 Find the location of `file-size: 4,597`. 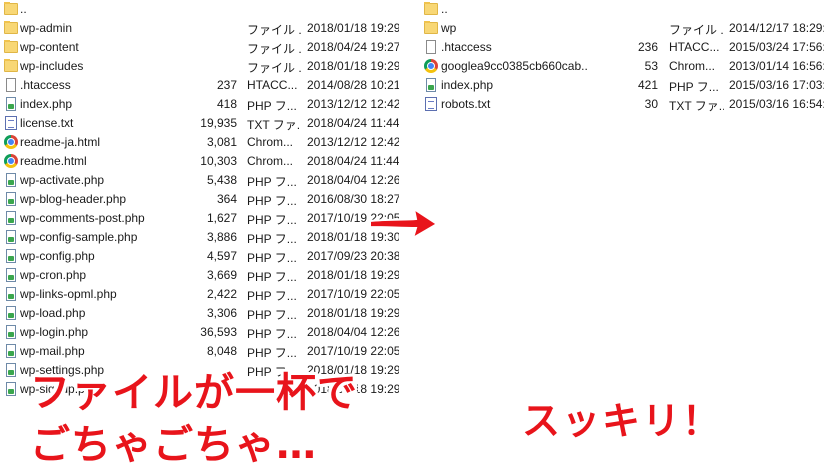

file-size: 4,597 is located at coordinates (221, 256).